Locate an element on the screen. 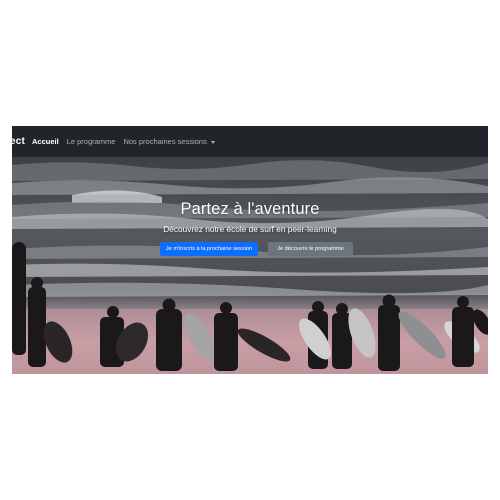 Image resolution: width=500 pixels, height=500 pixels. nav-link-sessions-dropdown: Nos prochaines sessions is located at coordinates (169, 141).